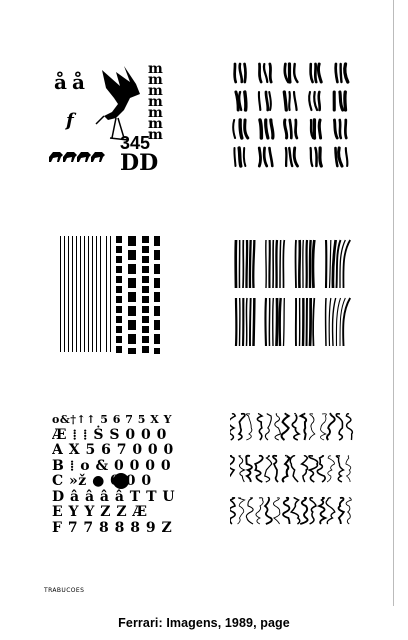 The image size is (408, 640). I want to click on handwritten-scribble-rows, so click(292, 468).